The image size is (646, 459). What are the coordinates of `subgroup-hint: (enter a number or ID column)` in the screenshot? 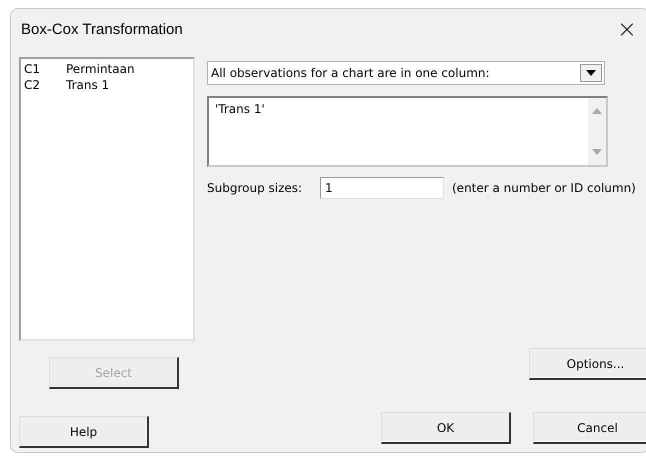 It's located at (544, 188).